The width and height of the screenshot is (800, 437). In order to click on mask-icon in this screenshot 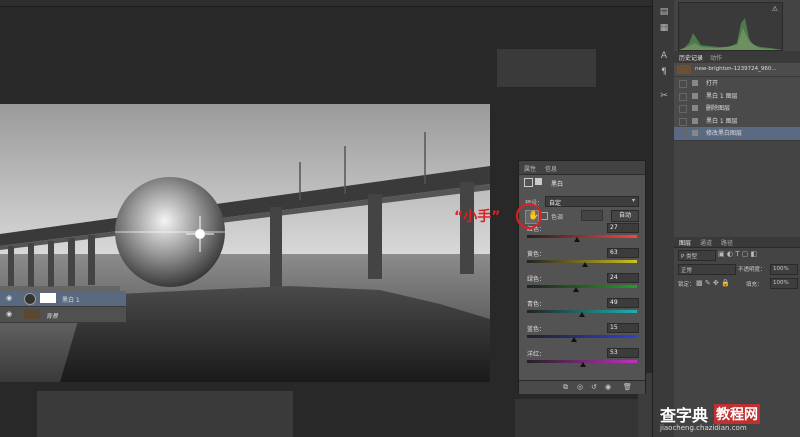, I will do `click(538, 181)`.